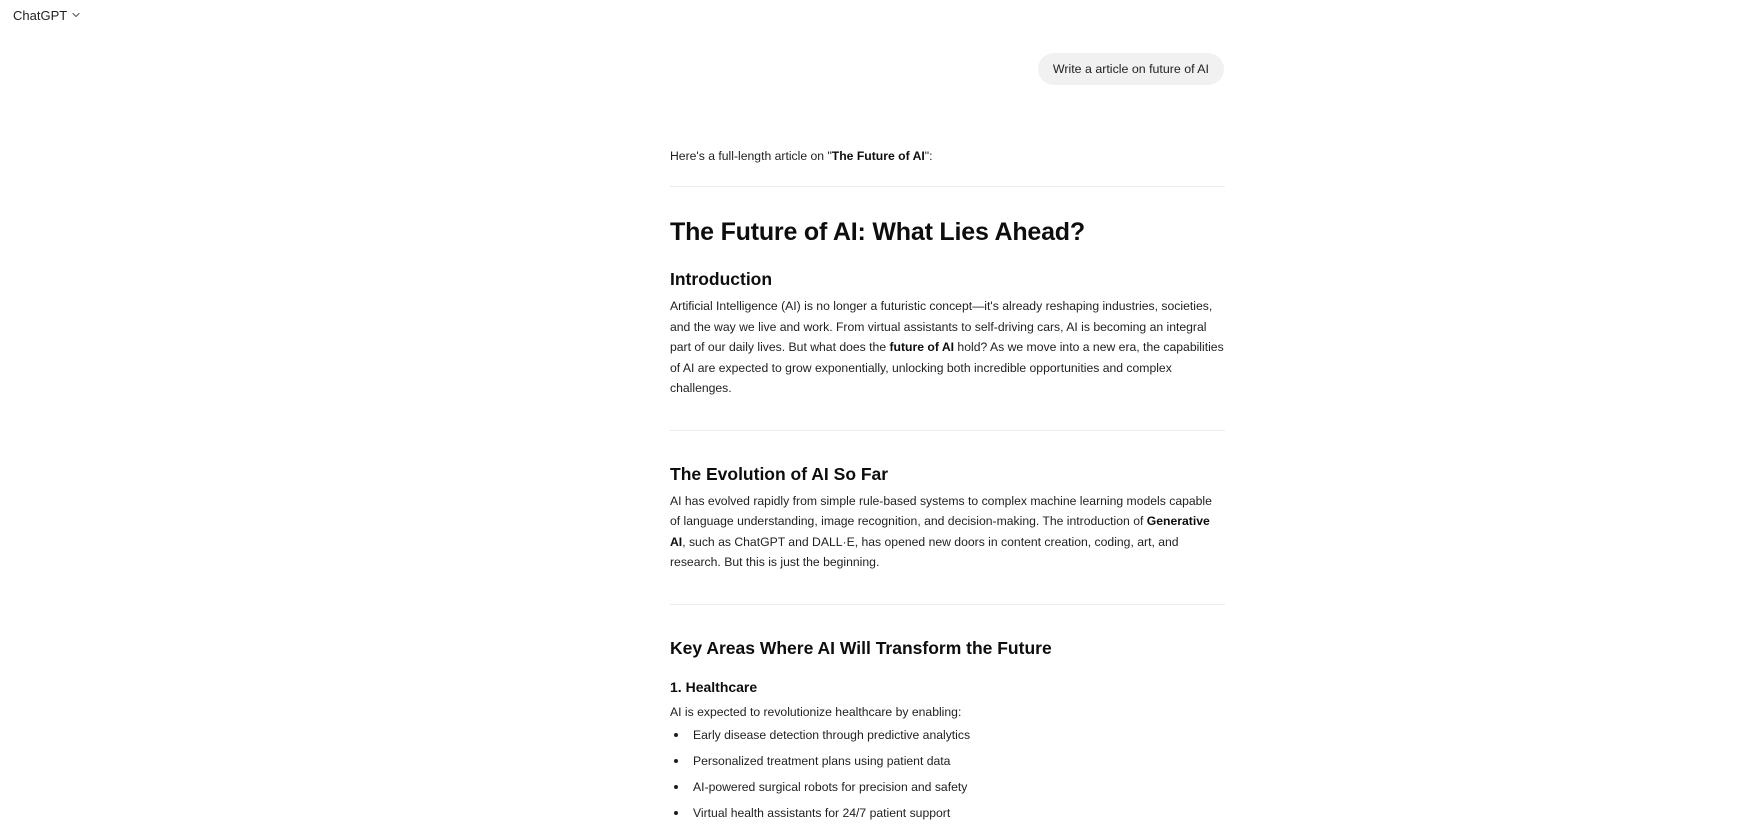  What do you see at coordinates (721, 686) in the screenshot?
I see `healthcare-heading: Healthcare` at bounding box center [721, 686].